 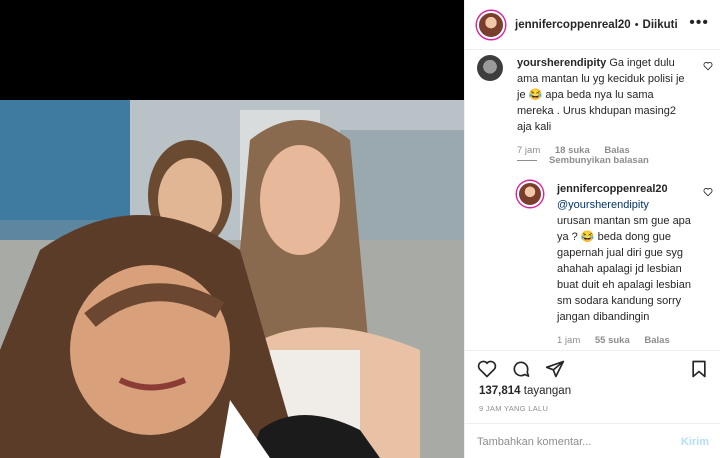 What do you see at coordinates (612, 189) in the screenshot?
I see `reply-author-username: jennifercoppenreal20` at bounding box center [612, 189].